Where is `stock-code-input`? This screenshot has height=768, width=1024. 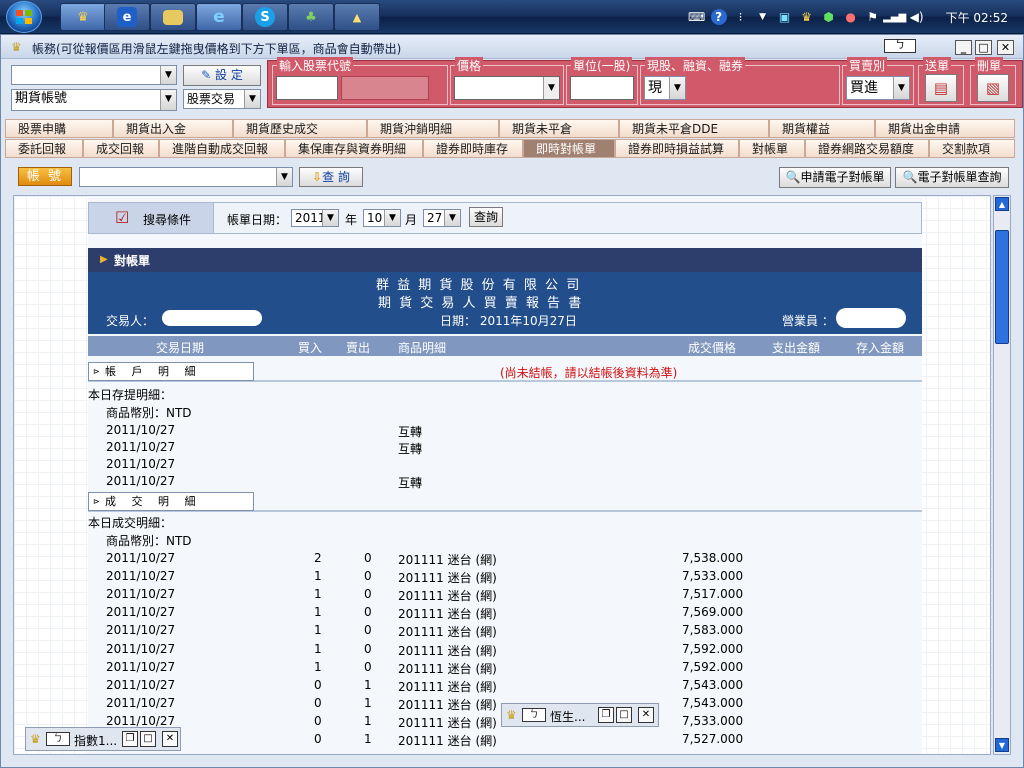 stock-code-input is located at coordinates (307, 88).